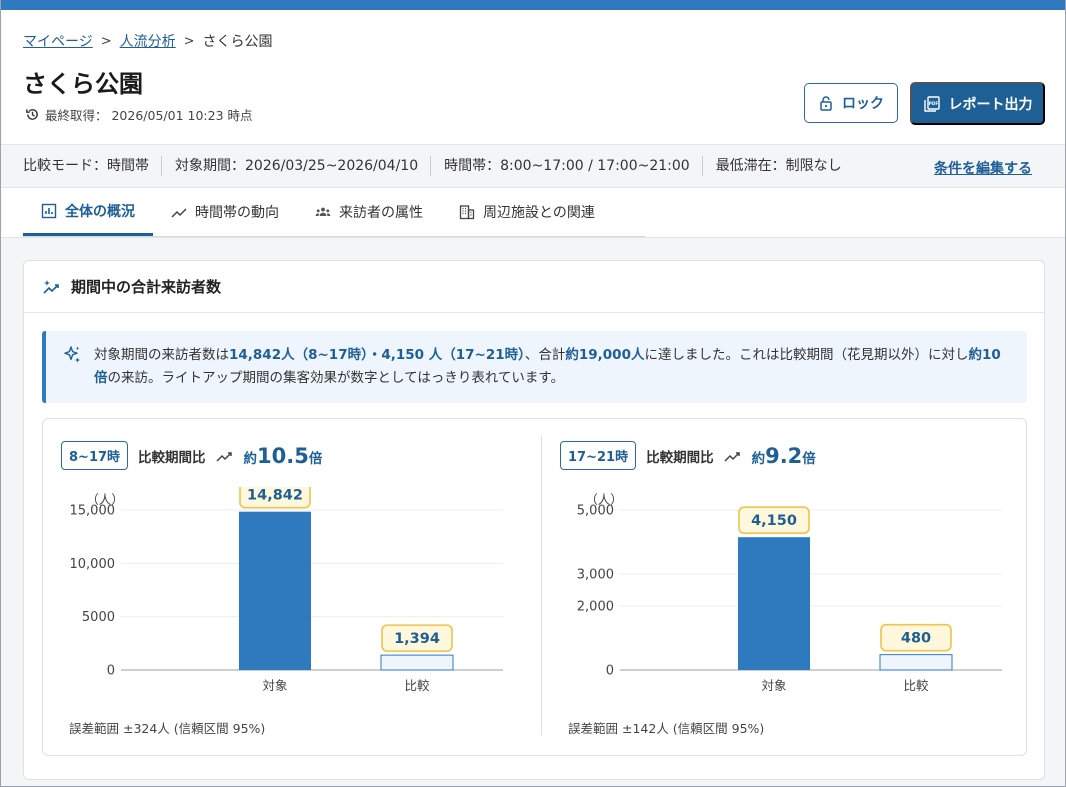 Image resolution: width=1066 pixels, height=787 pixels. Describe the element at coordinates (863, 103) in the screenshot. I see `lock-button-label: ロック` at that location.